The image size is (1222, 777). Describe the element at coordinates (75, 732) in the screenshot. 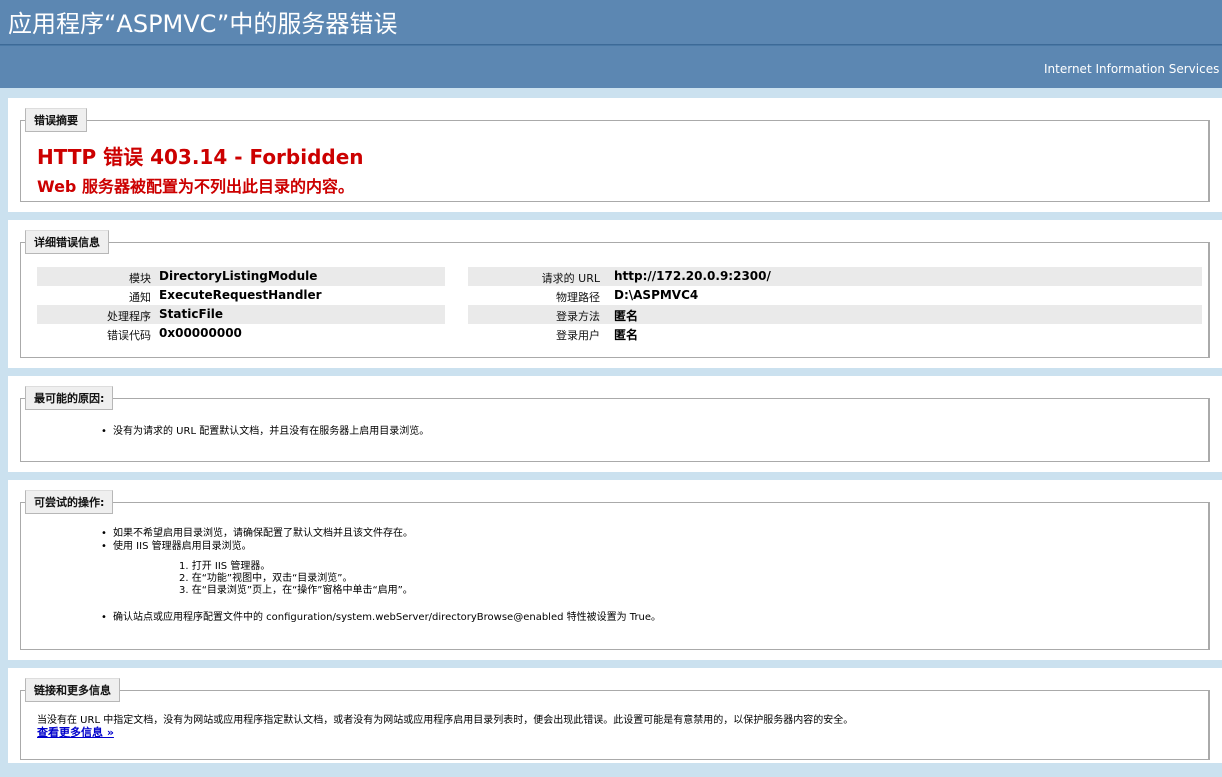

I see `more-info-link: 查看更多信息 »` at that location.